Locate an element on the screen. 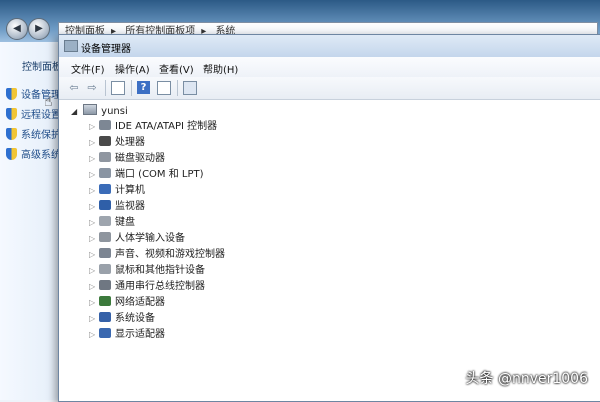 The width and height of the screenshot is (600, 402). tree-item: ▷ 通用串行总线控制器 is located at coordinates (147, 287).